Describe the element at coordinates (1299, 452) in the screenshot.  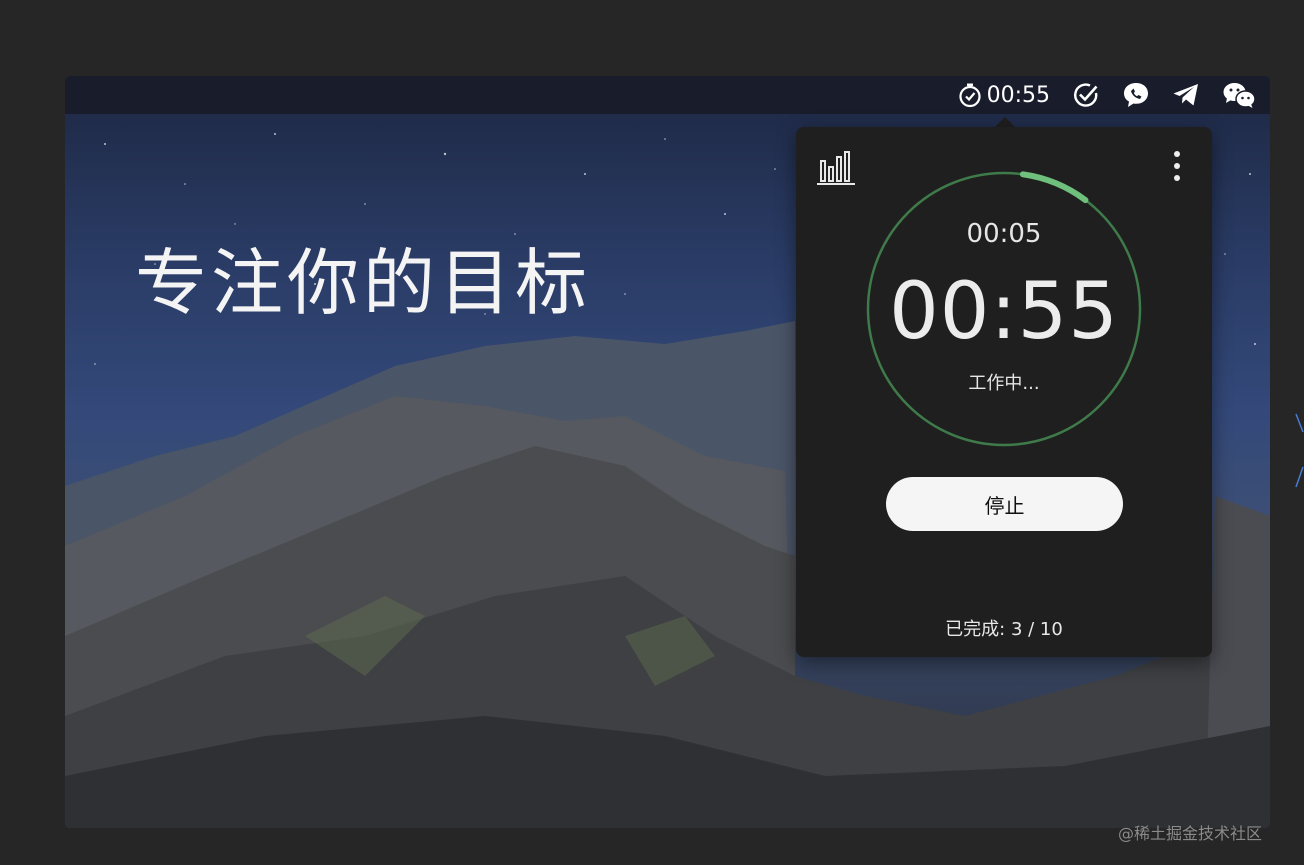
I see `edge-arrow` at that location.